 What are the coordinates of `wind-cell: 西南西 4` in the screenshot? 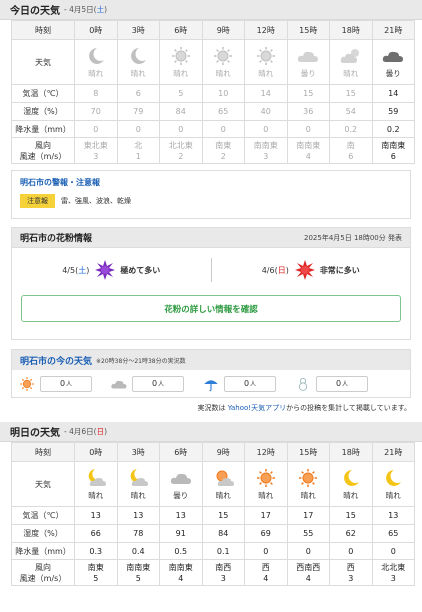 It's located at (308, 572).